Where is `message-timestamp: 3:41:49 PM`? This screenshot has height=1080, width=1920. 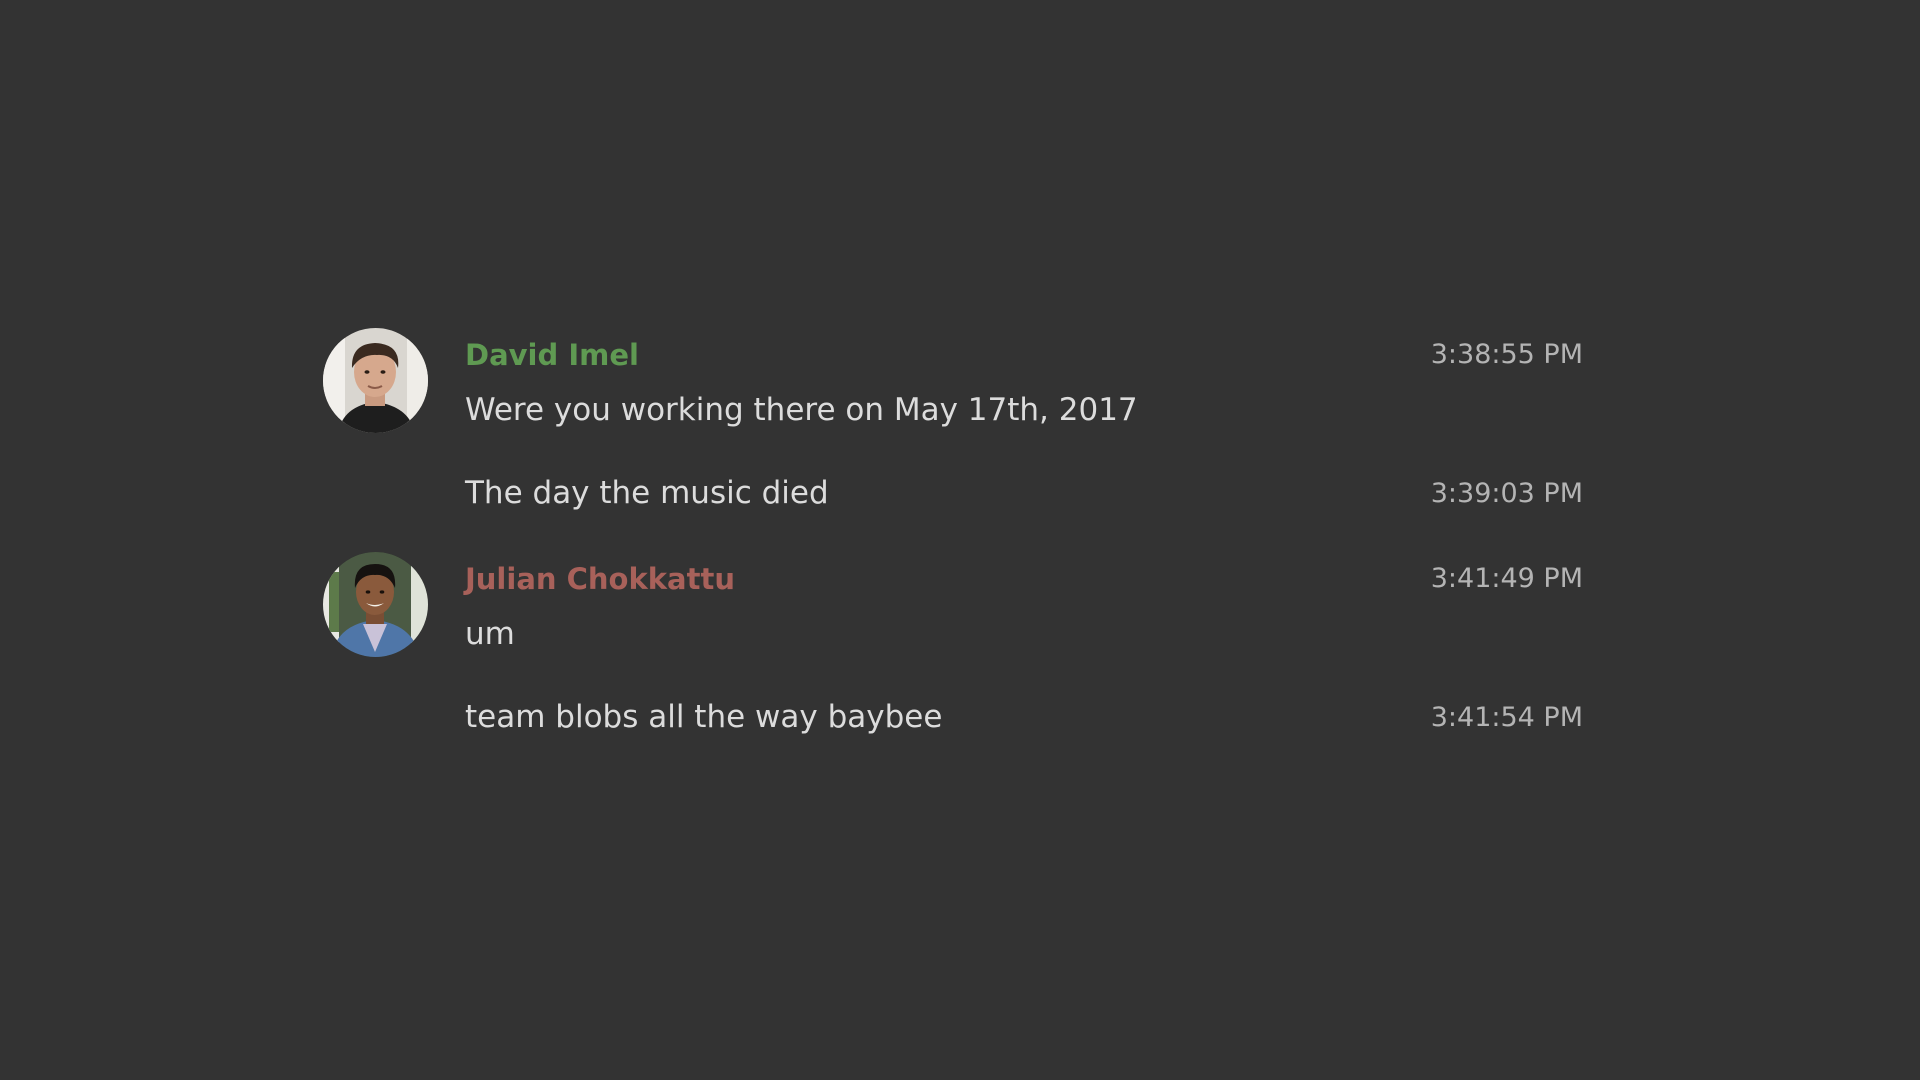
message-timestamp: 3:41:49 PM is located at coordinates (1506, 578).